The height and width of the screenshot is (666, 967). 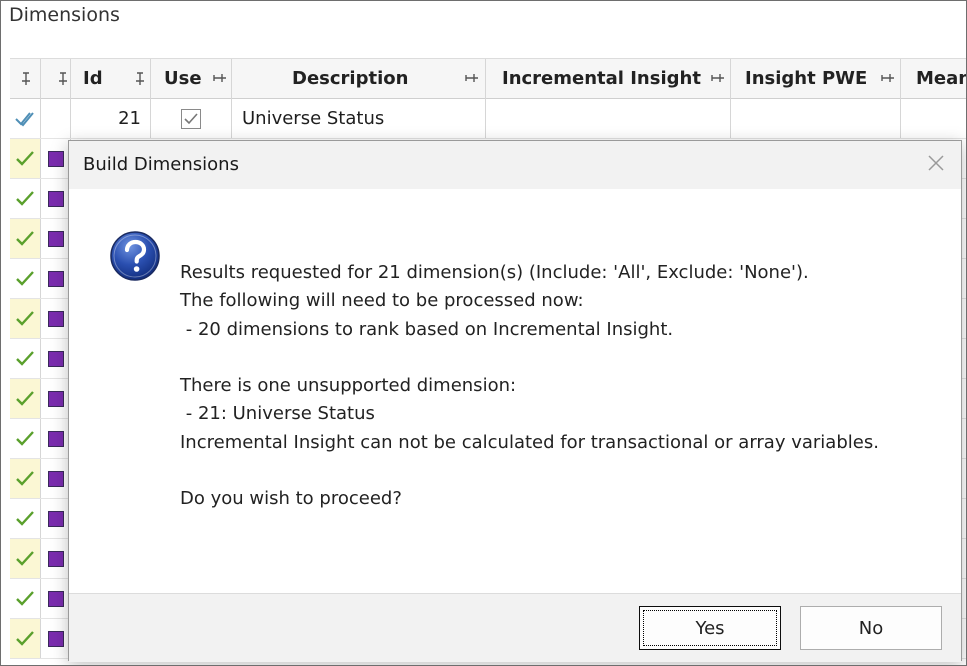 What do you see at coordinates (515, 627) in the screenshot?
I see `dialog-footer: Yes No` at bounding box center [515, 627].